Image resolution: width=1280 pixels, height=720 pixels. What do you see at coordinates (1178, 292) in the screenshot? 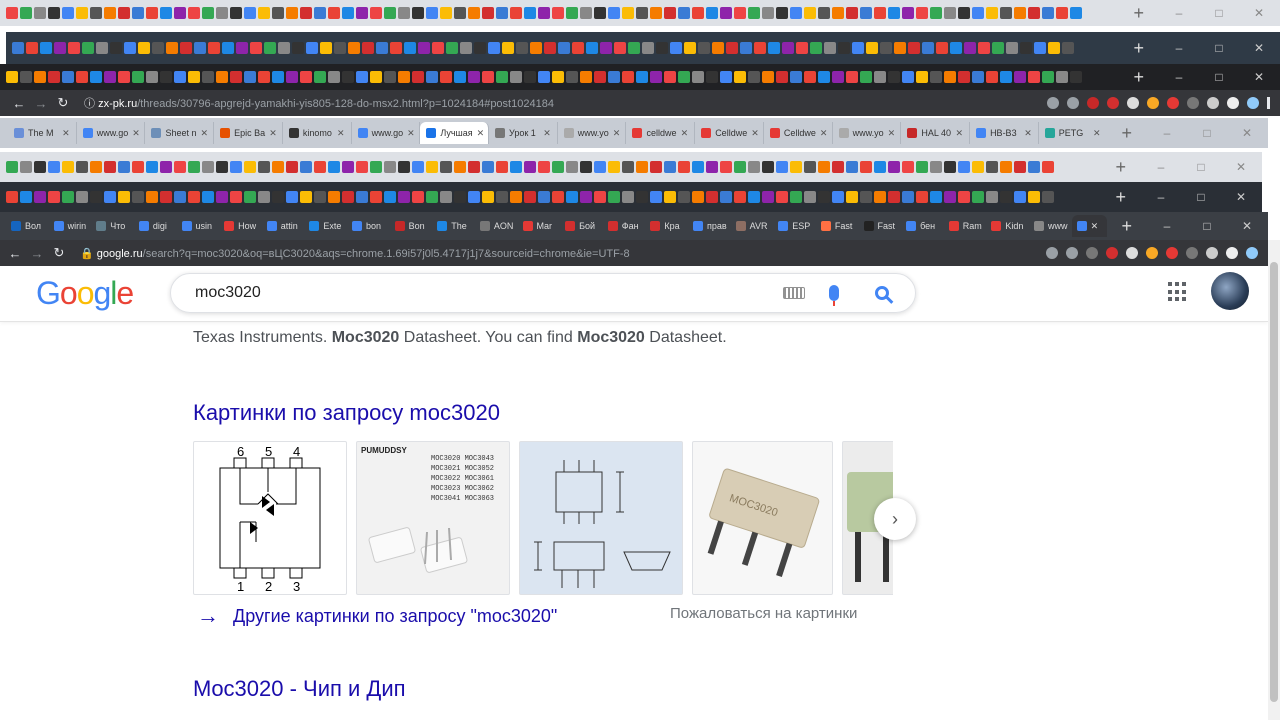
I see `apps-grid-icon` at bounding box center [1178, 292].